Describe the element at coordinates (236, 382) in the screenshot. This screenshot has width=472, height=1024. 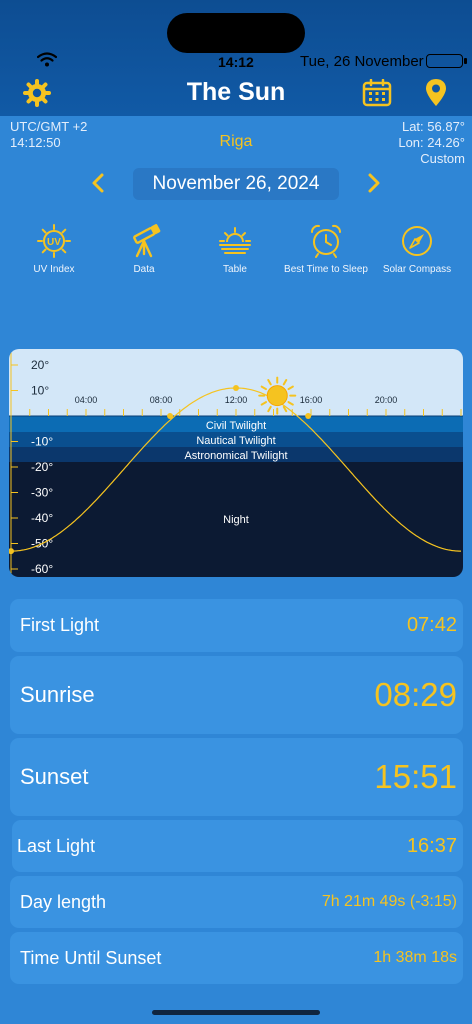
I see `chart-day-area` at that location.